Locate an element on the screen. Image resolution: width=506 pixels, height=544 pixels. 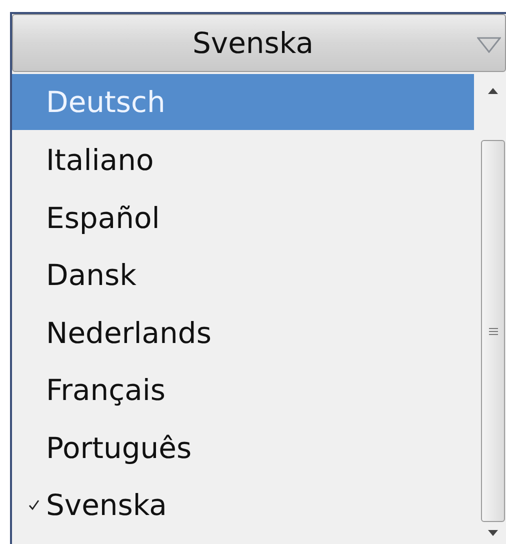
language-option: Português is located at coordinates (246, 447).